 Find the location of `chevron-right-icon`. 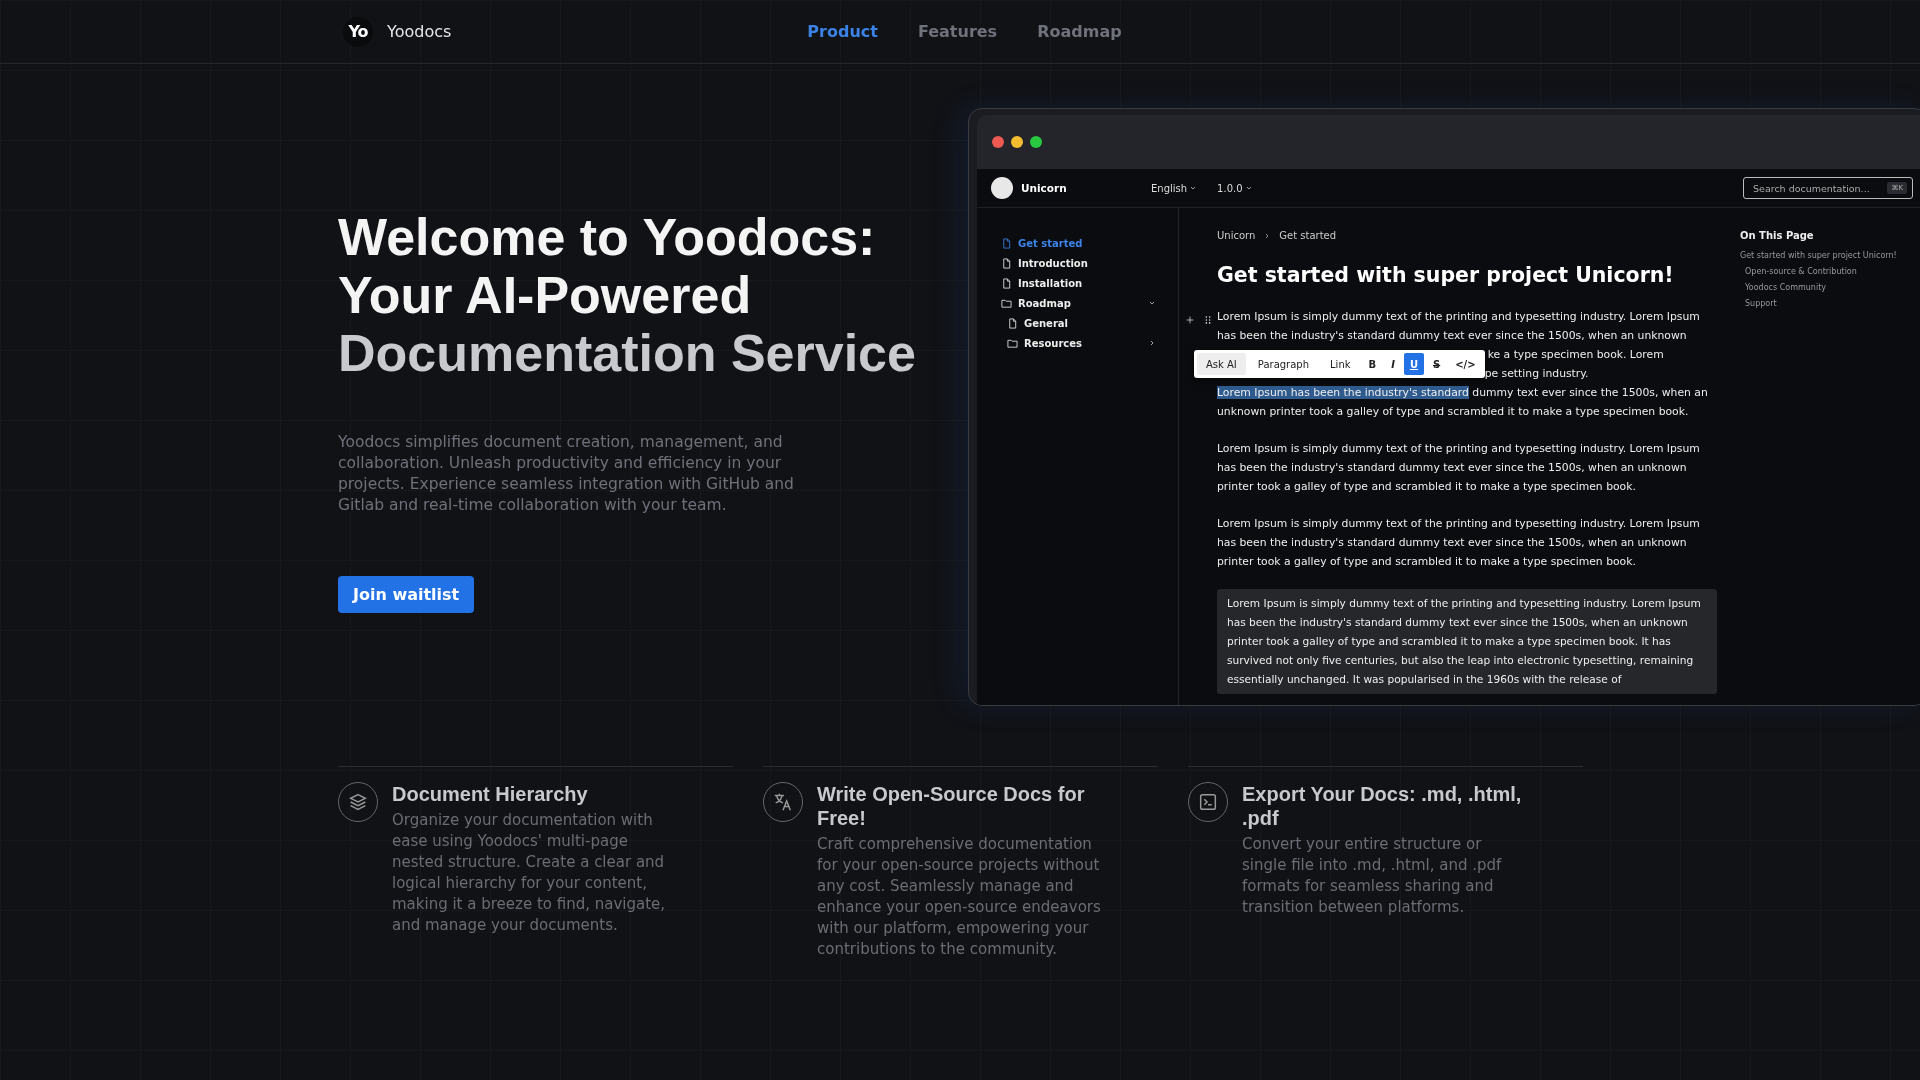

chevron-right-icon is located at coordinates (1152, 343).